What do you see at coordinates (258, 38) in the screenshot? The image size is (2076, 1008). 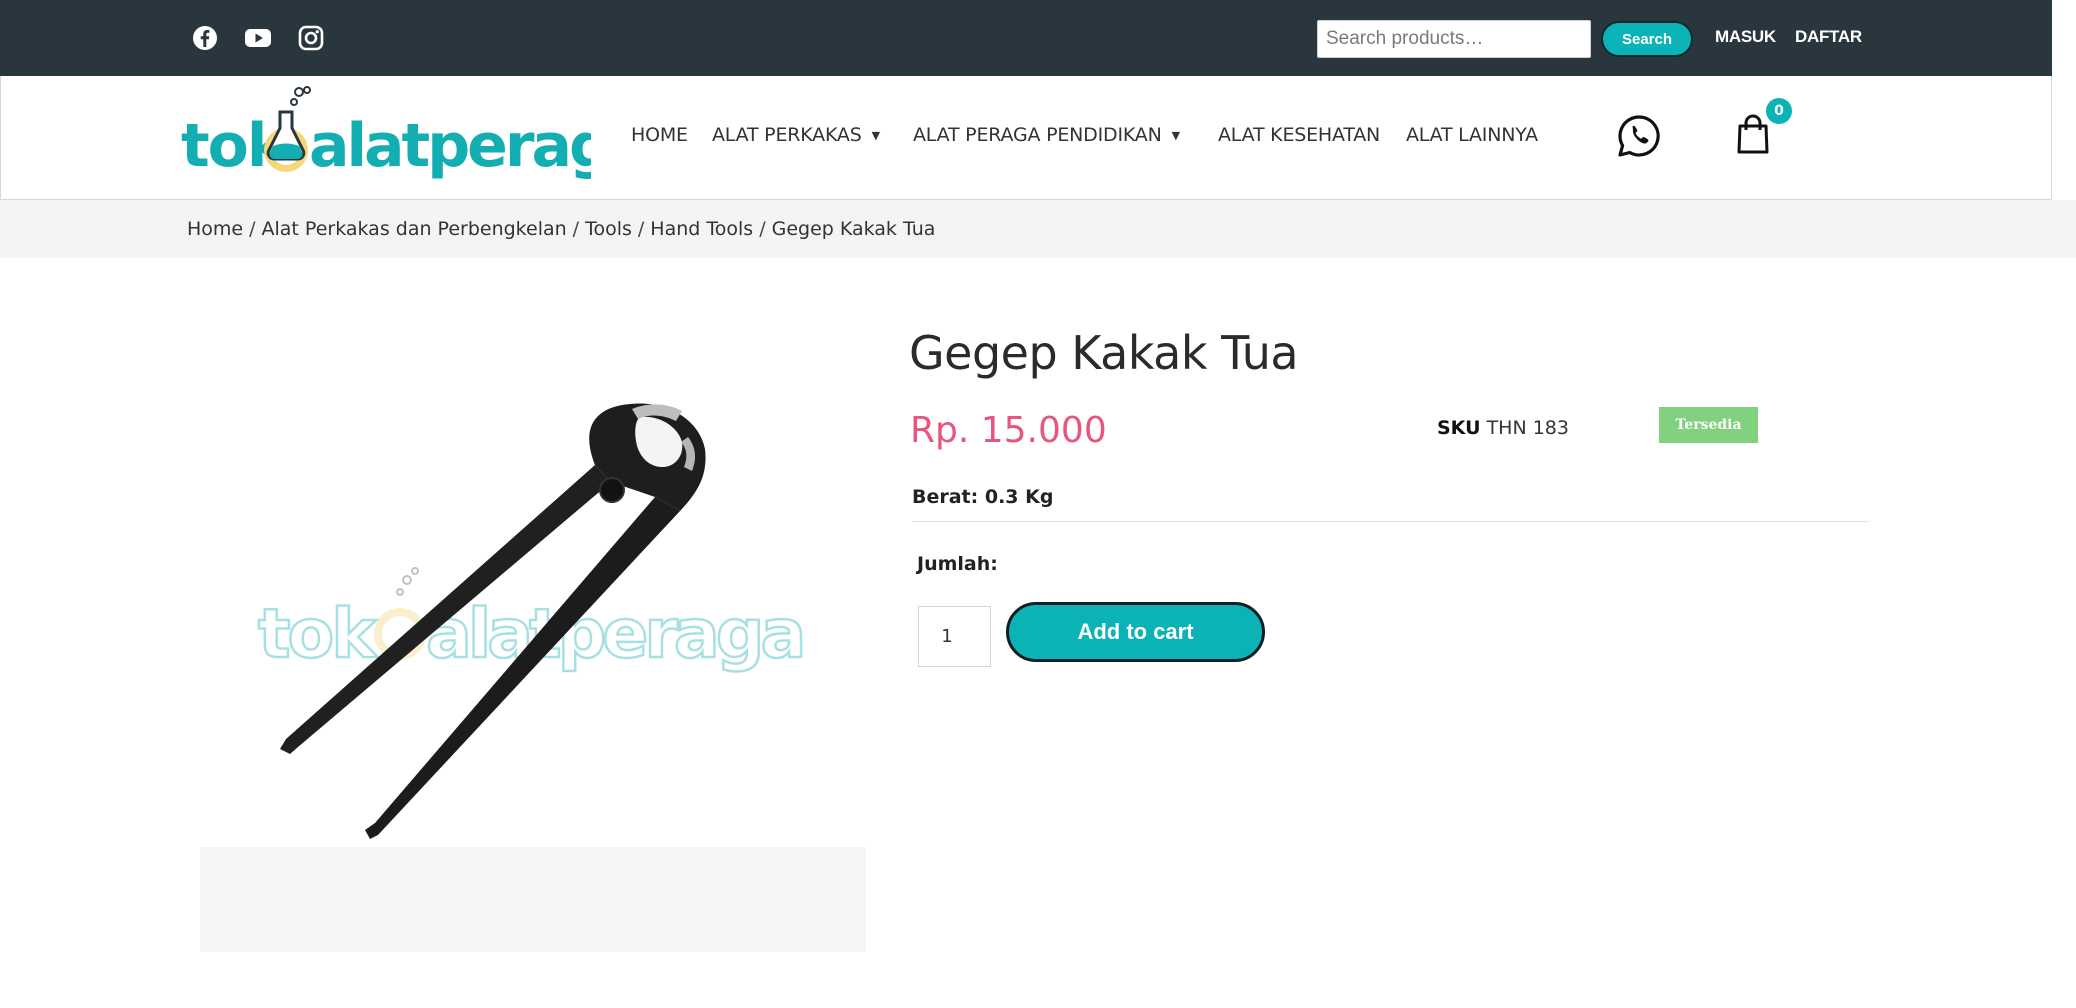 I see `youtube-icon` at bounding box center [258, 38].